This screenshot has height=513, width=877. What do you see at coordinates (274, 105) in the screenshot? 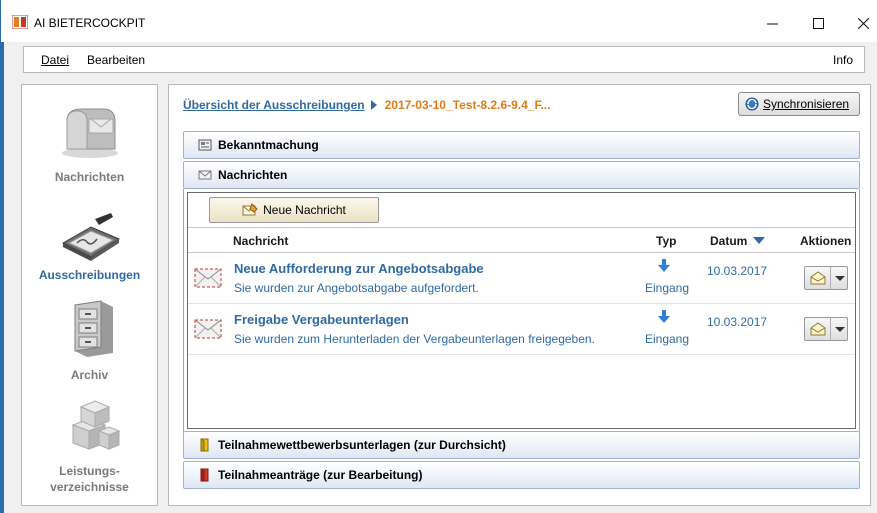
I see `breadcrumb-link: Übersicht der Ausschreibungen` at bounding box center [274, 105].